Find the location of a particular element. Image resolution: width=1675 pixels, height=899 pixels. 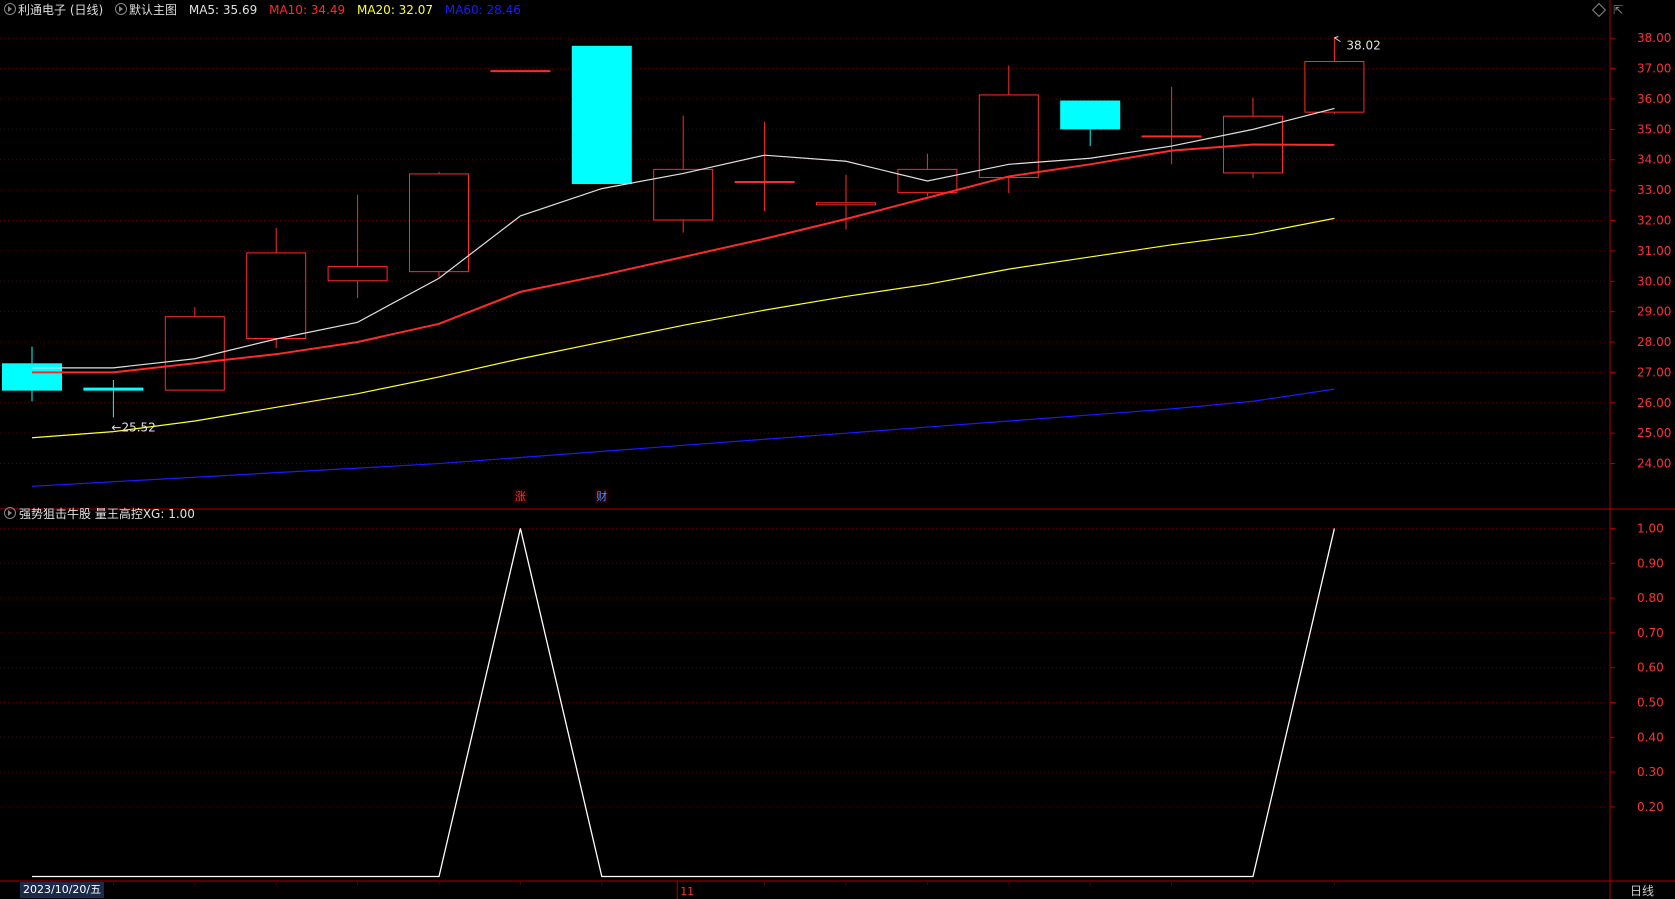

ma20-label: MA20: 32.07 is located at coordinates (395, 10).